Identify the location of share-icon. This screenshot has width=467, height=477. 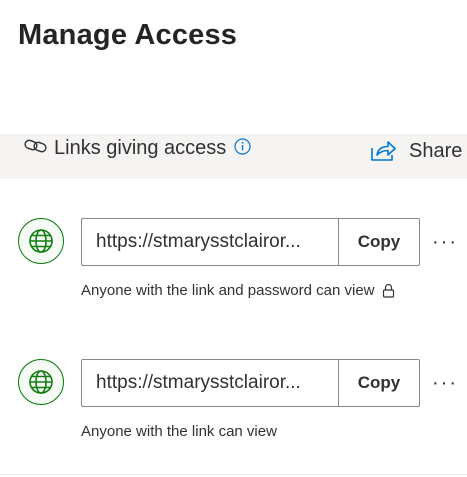
(383, 151).